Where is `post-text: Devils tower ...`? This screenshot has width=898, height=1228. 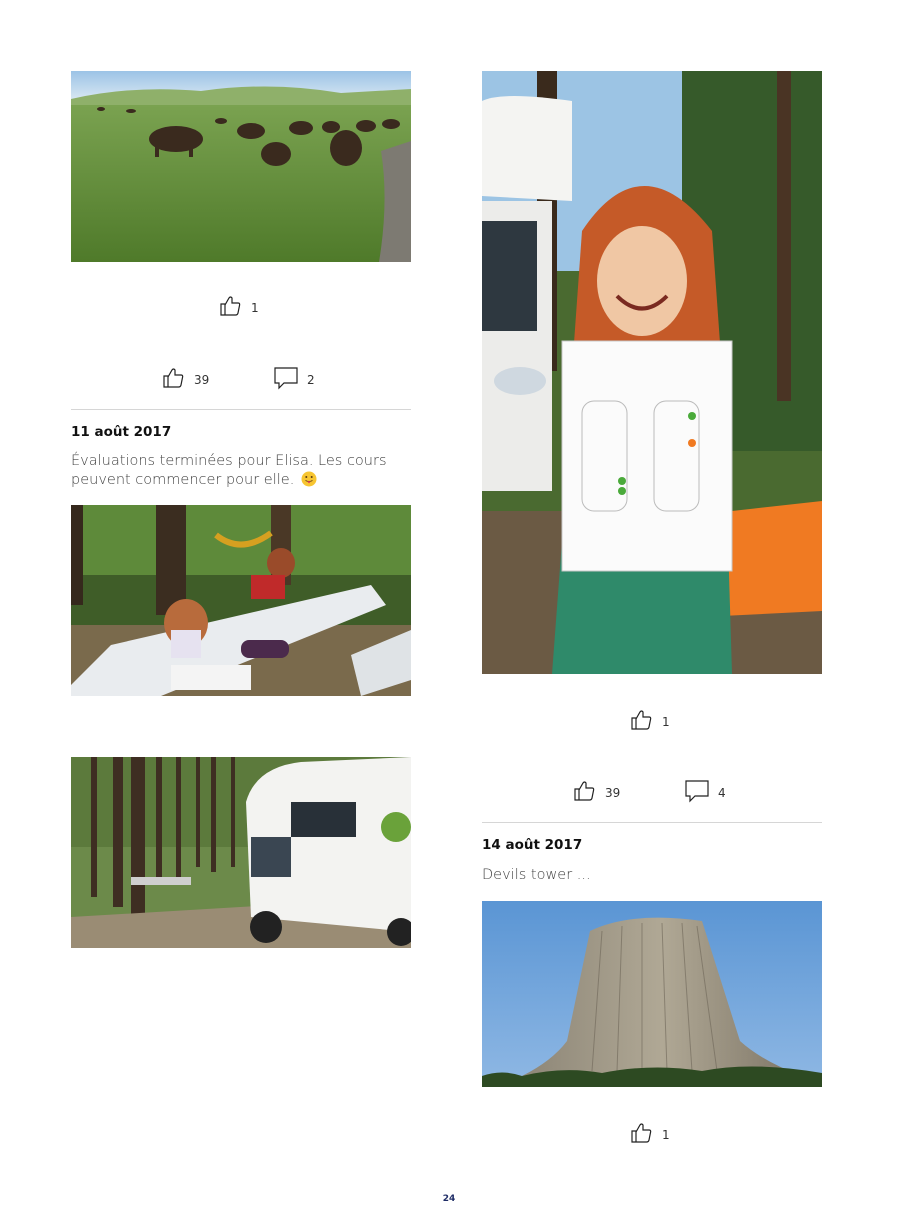 post-text: Devils tower ... is located at coordinates (536, 875).